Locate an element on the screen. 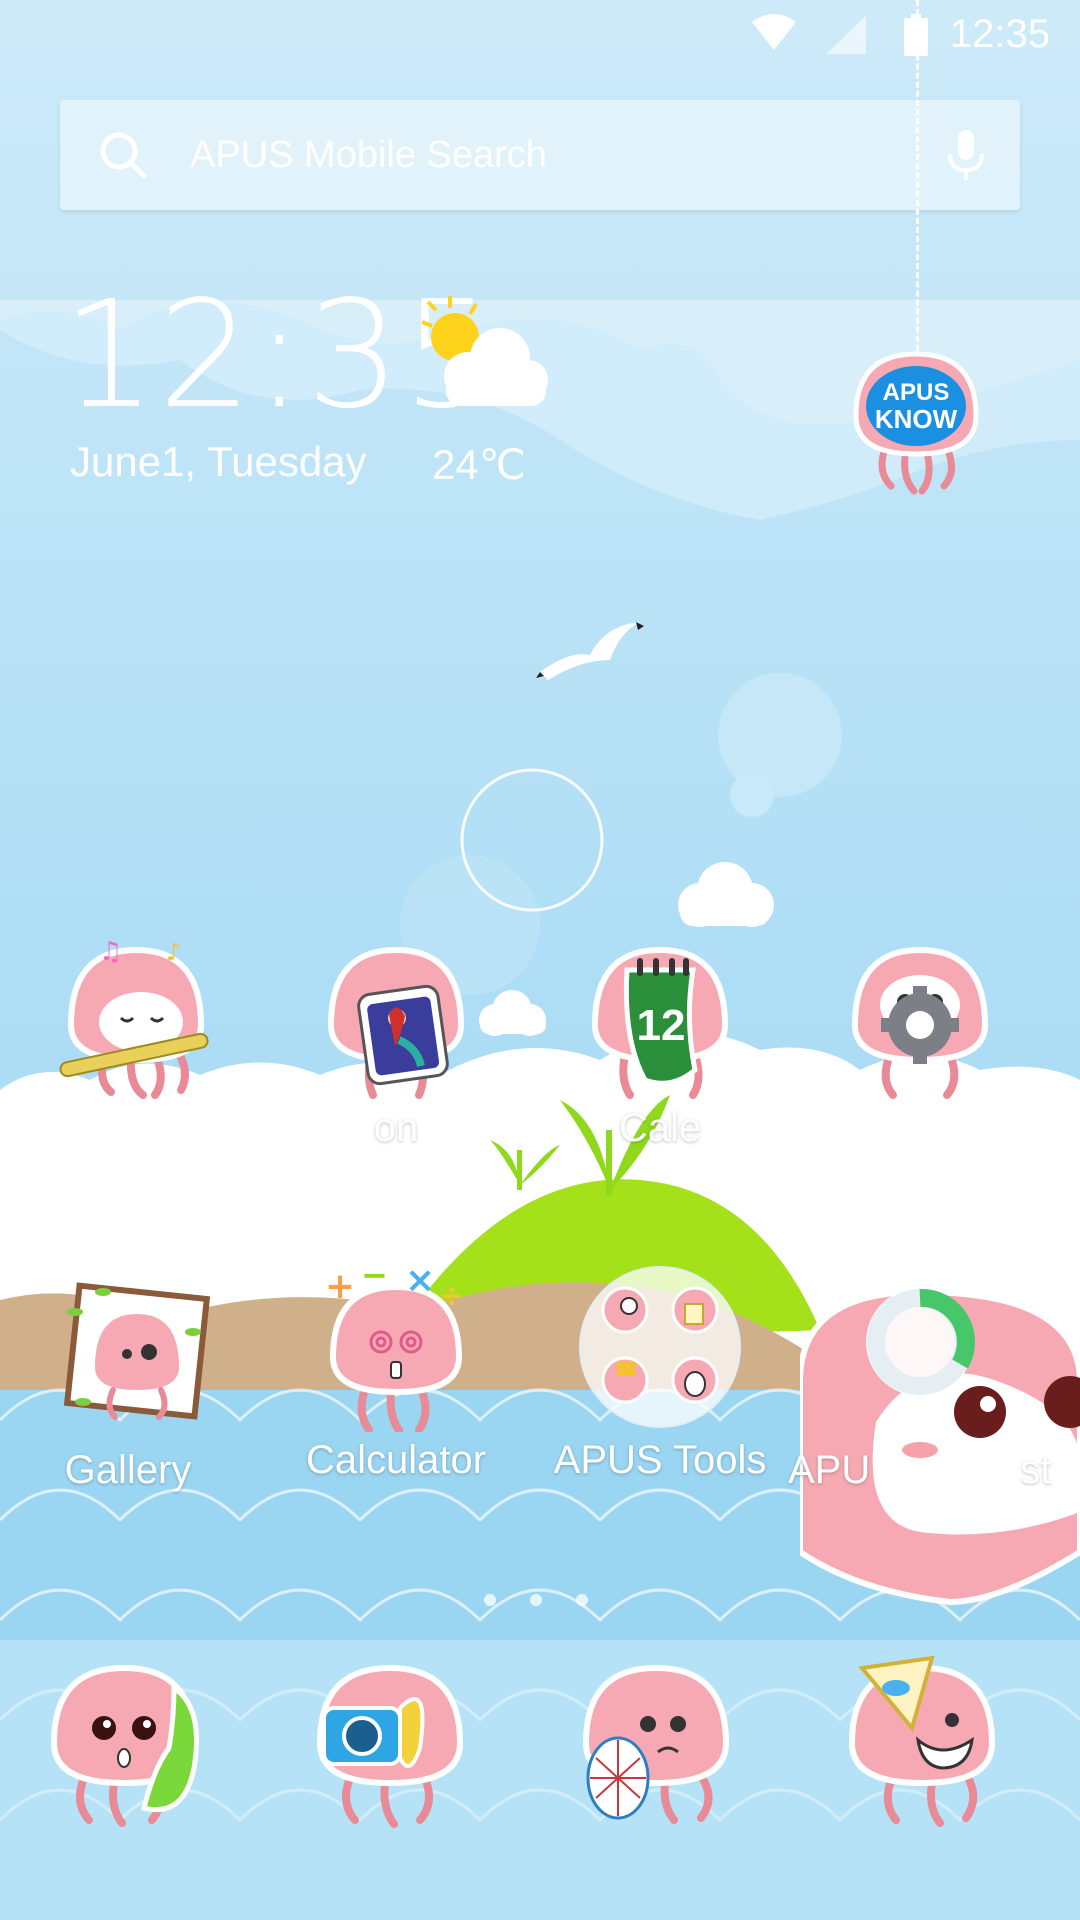 The height and width of the screenshot is (1920, 1080). calculator-app: + − × ÷ Calculator is located at coordinates (396, 1374).